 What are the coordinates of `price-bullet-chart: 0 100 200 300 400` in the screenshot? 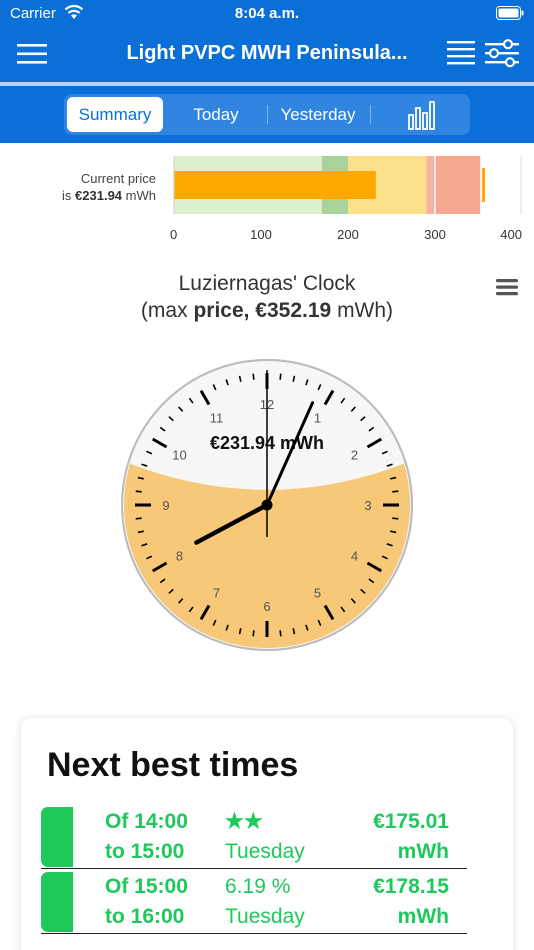 It's located at (346, 199).